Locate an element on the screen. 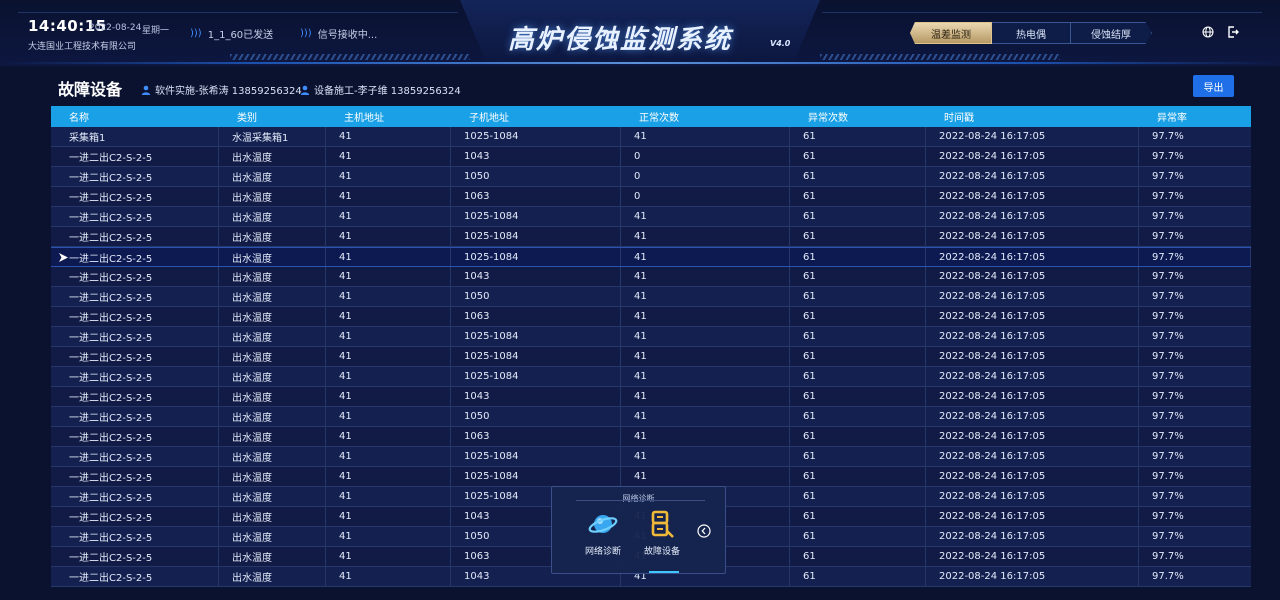 The height and width of the screenshot is (600, 1280). tab-thermocouple: 热电偶 is located at coordinates (1031, 33).